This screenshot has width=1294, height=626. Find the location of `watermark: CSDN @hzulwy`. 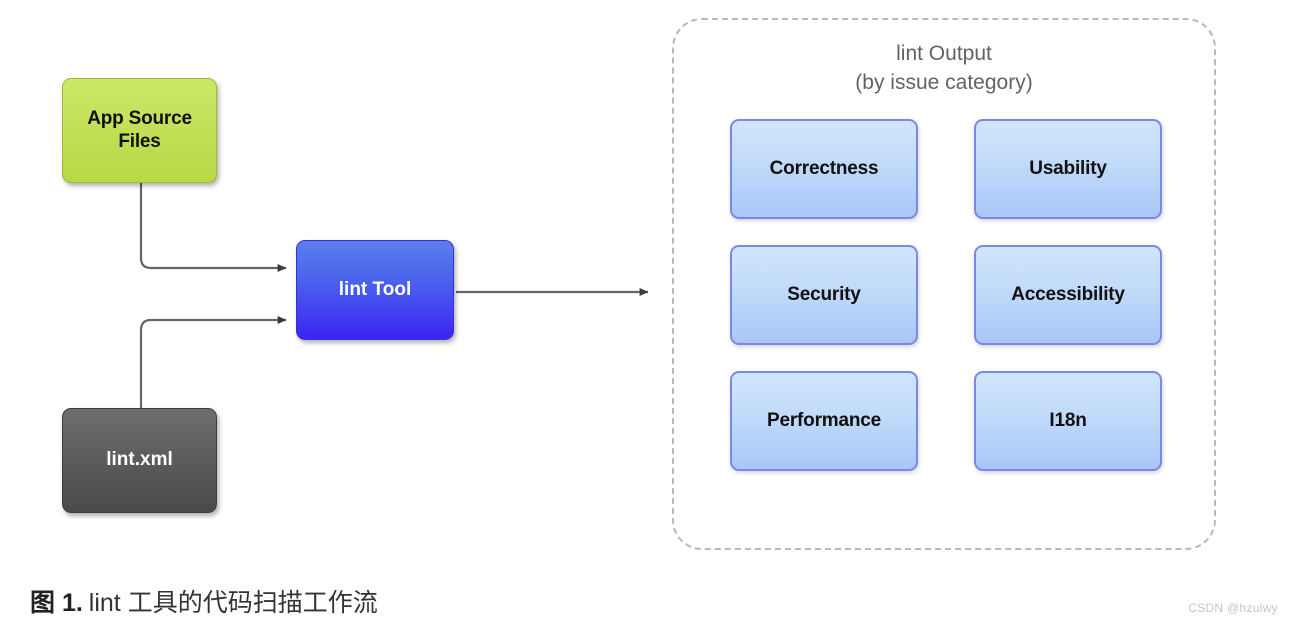

watermark: CSDN @hzulwy is located at coordinates (1233, 608).